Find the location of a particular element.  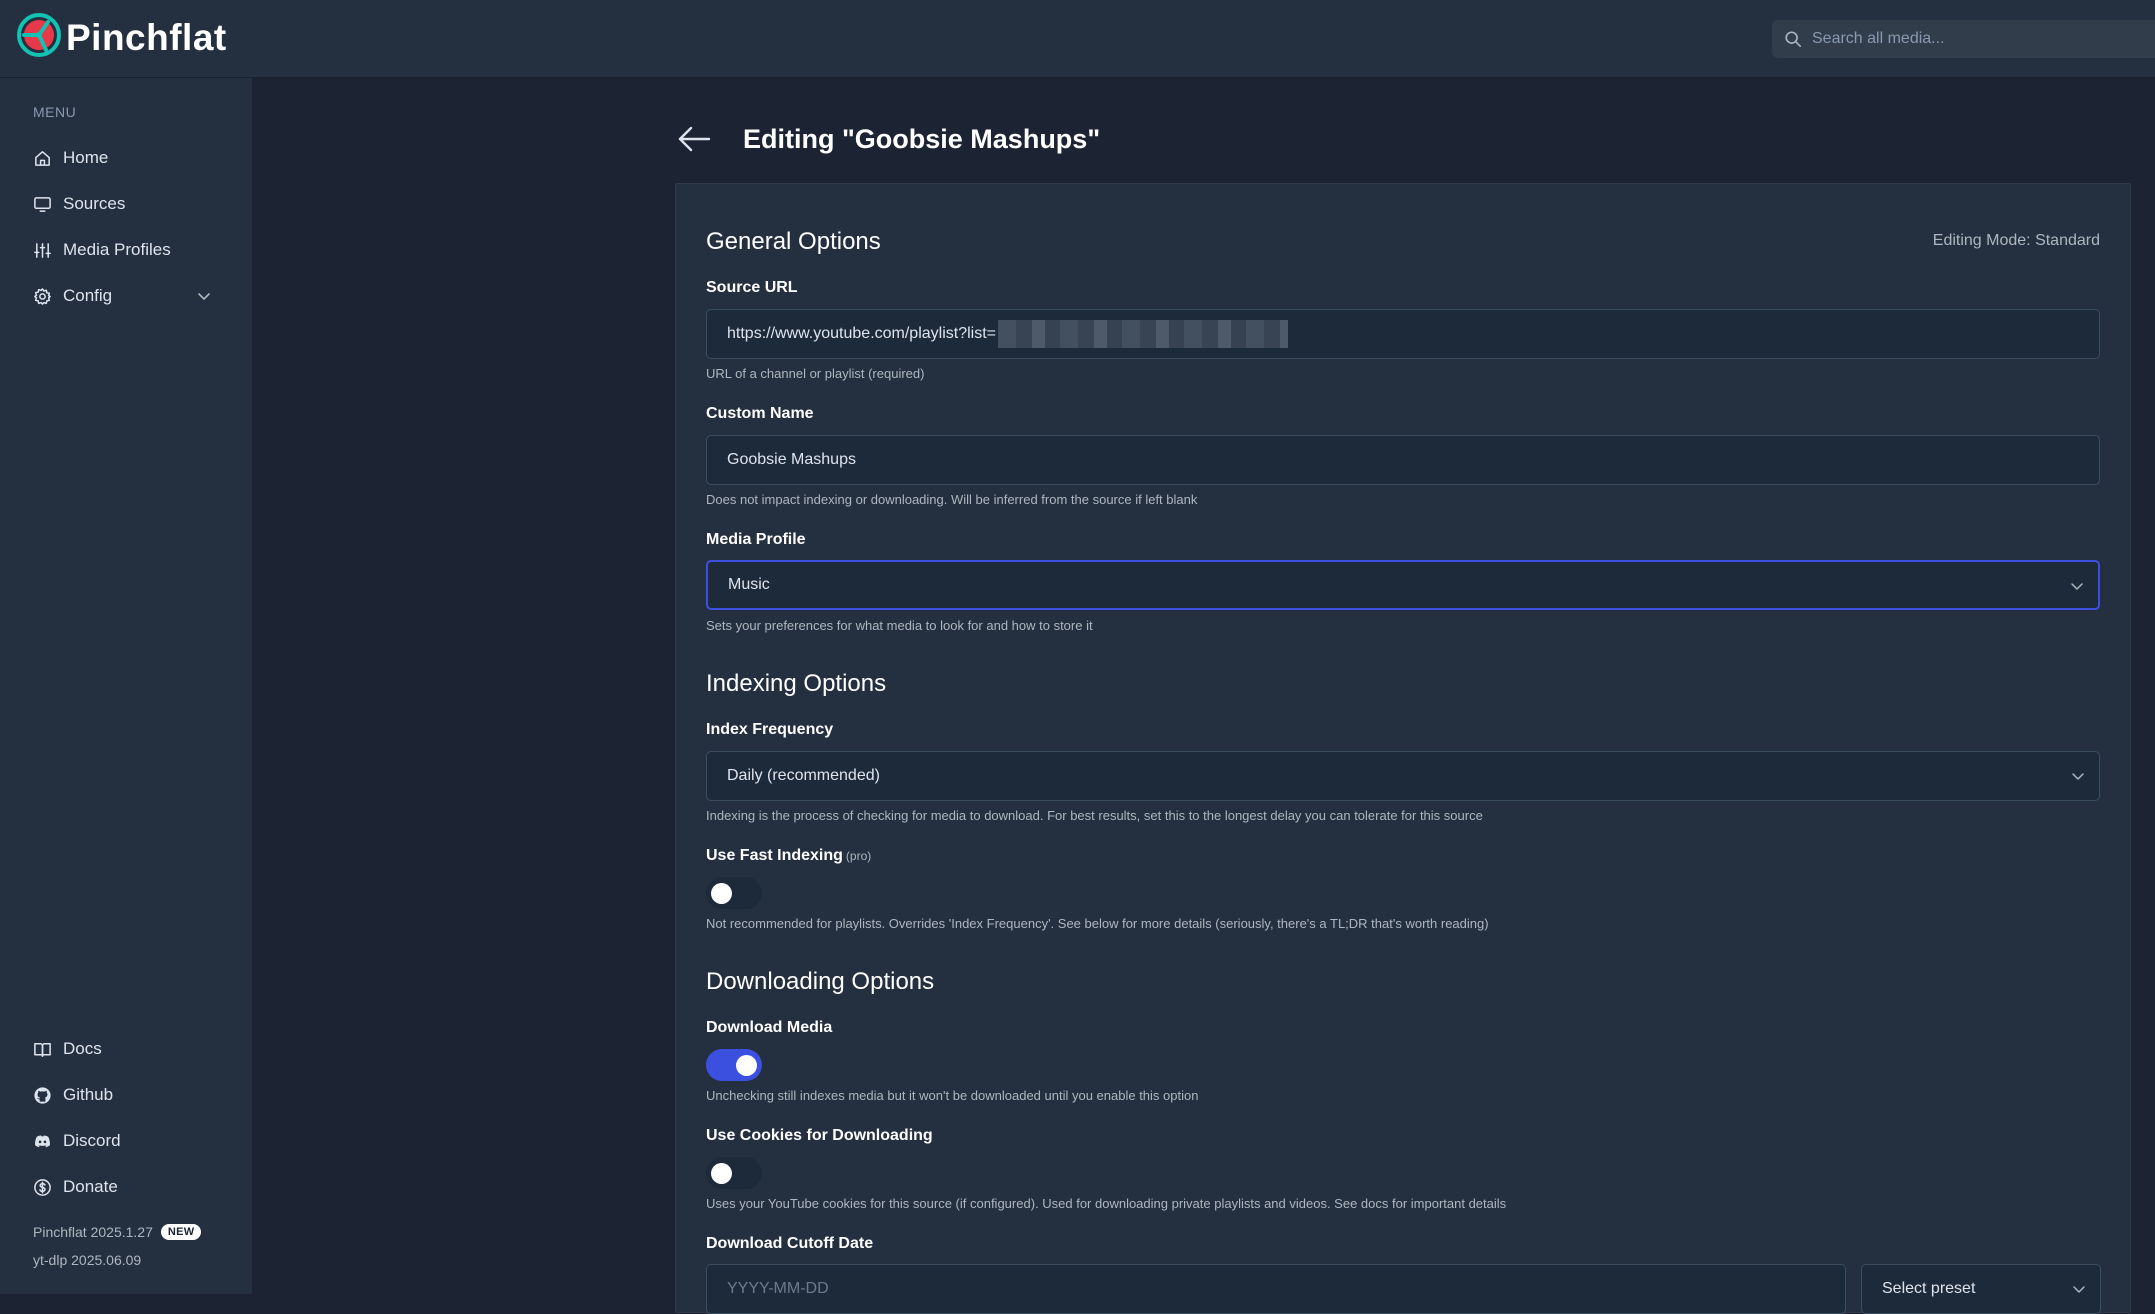

pinchflat-logo-icon is located at coordinates (39, 35).